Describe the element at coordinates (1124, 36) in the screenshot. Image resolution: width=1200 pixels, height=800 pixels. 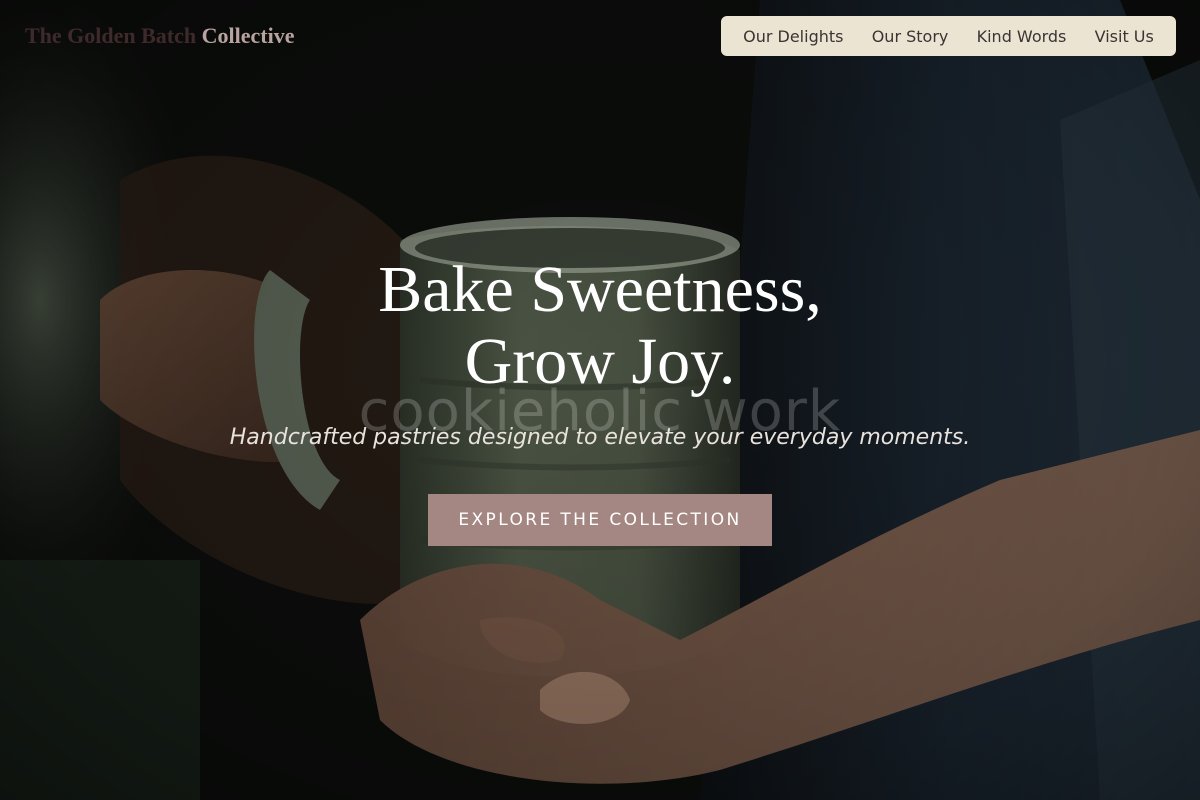
I see `nav-item-visit-us: Visit Us` at that location.